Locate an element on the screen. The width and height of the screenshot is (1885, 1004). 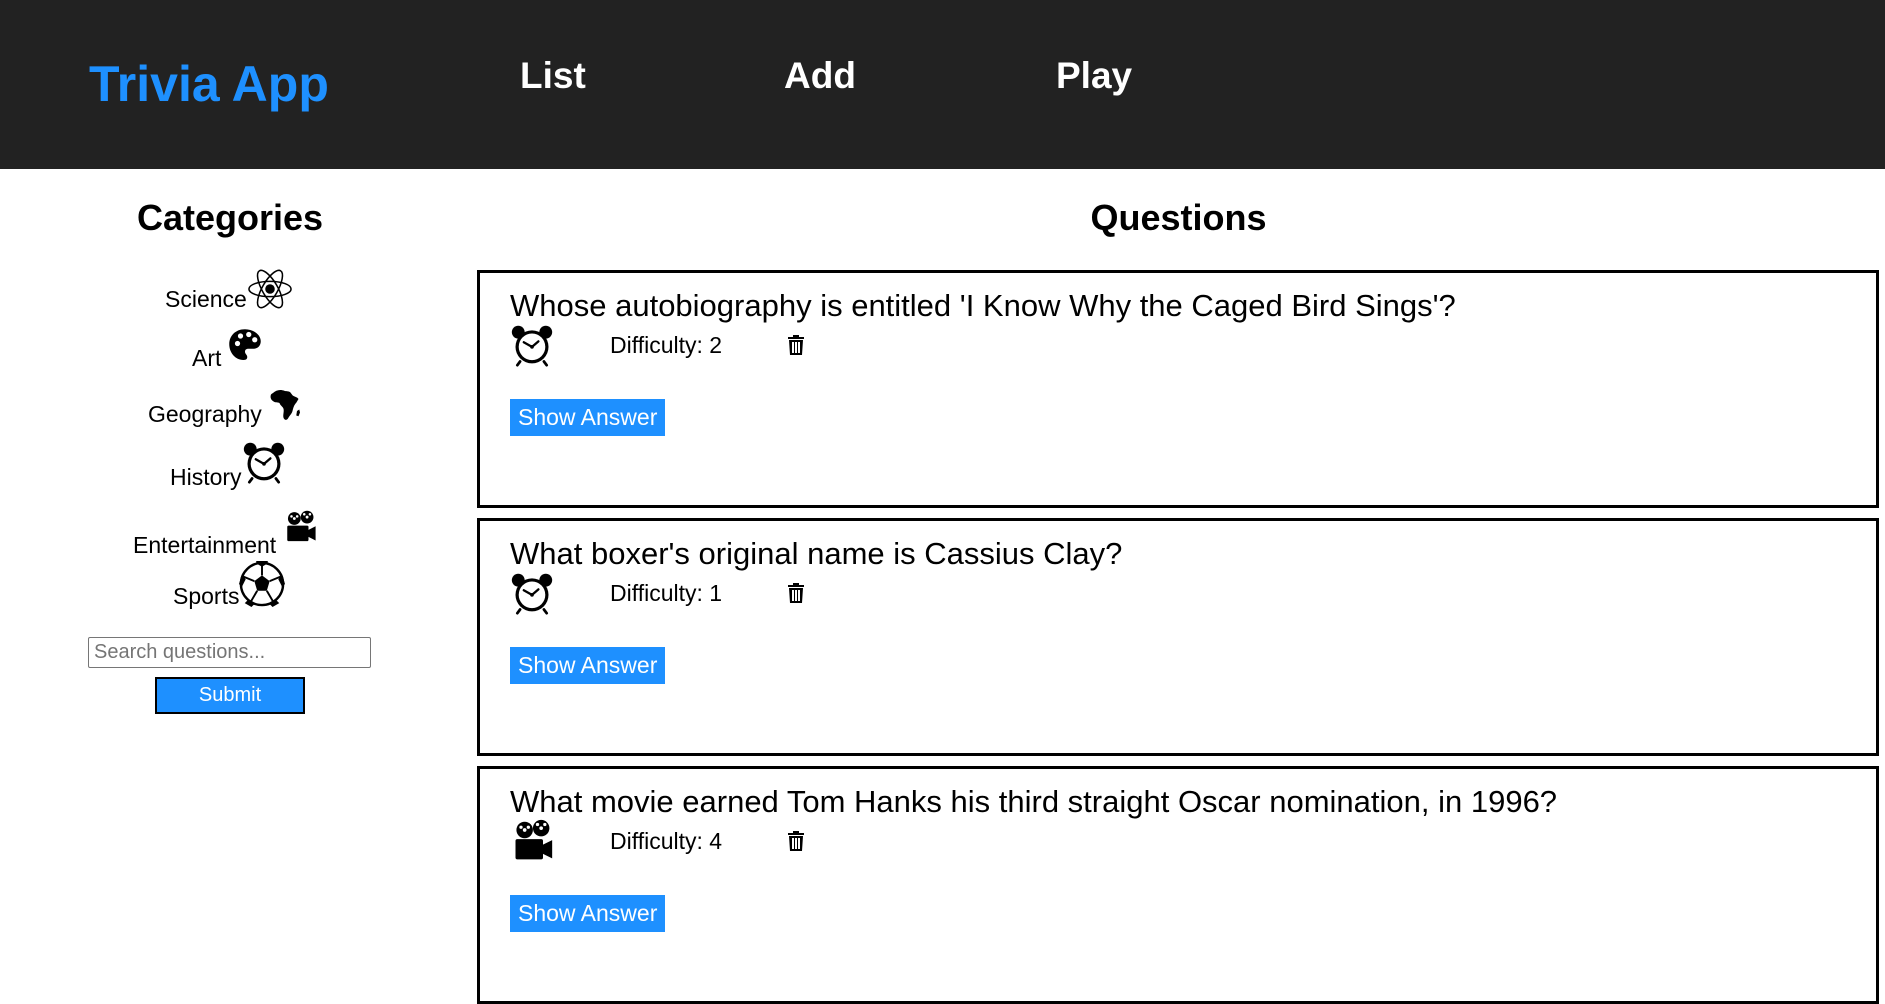
category-label: History is located at coordinates (206, 477).